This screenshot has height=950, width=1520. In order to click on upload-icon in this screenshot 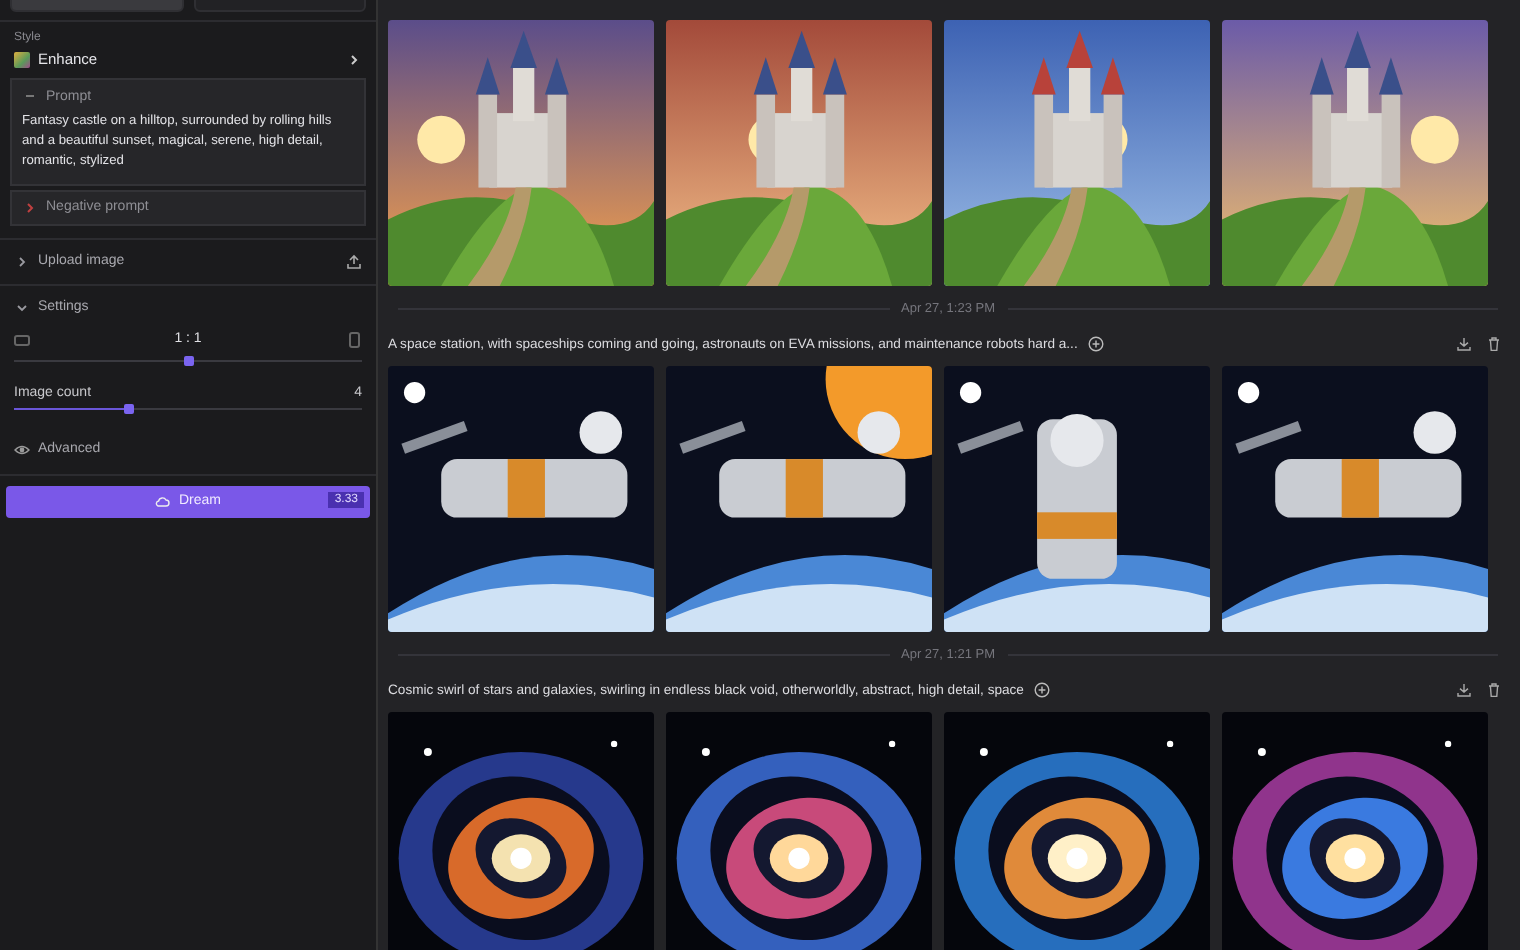, I will do `click(354, 261)`.